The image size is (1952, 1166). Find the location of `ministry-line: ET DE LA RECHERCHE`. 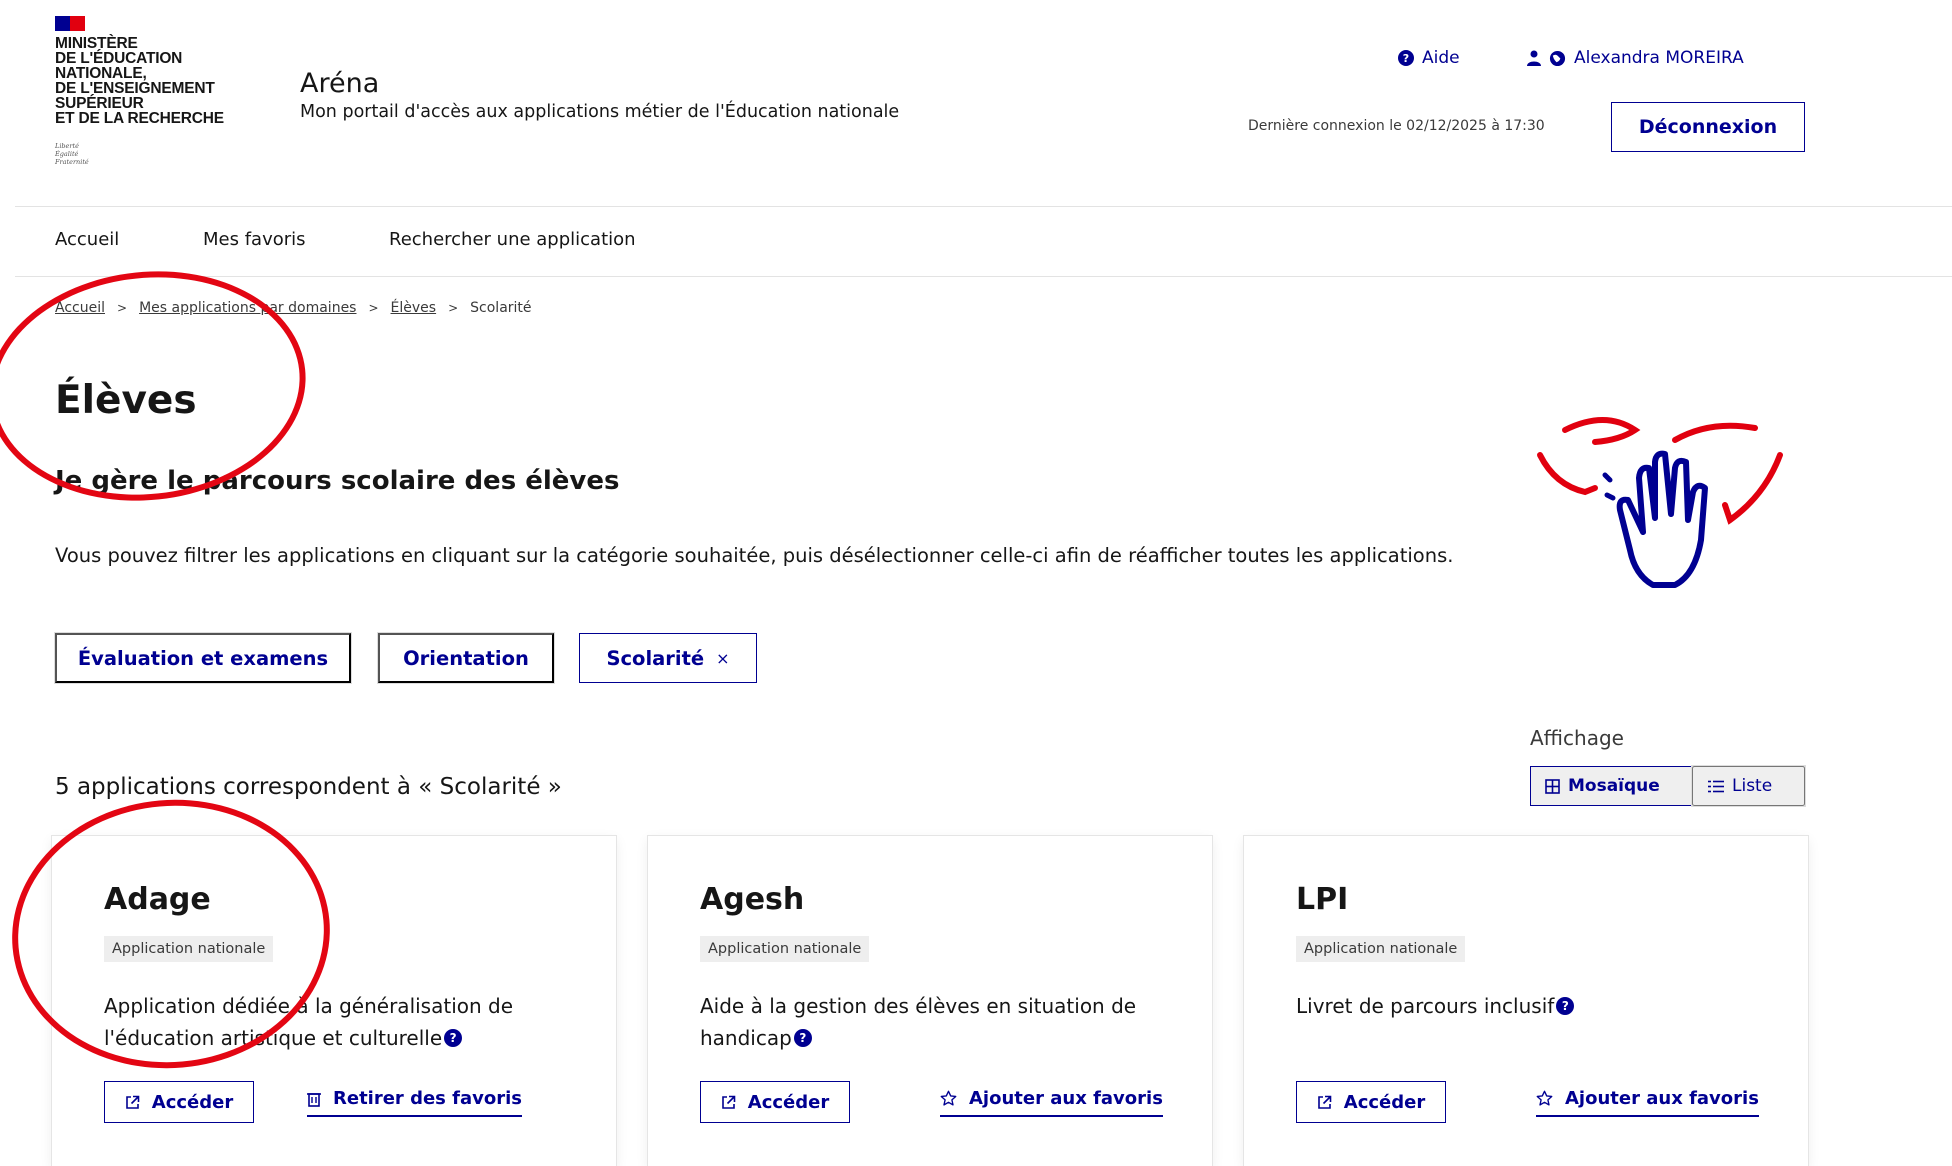

ministry-line: ET DE LA RECHERCHE is located at coordinates (139, 118).